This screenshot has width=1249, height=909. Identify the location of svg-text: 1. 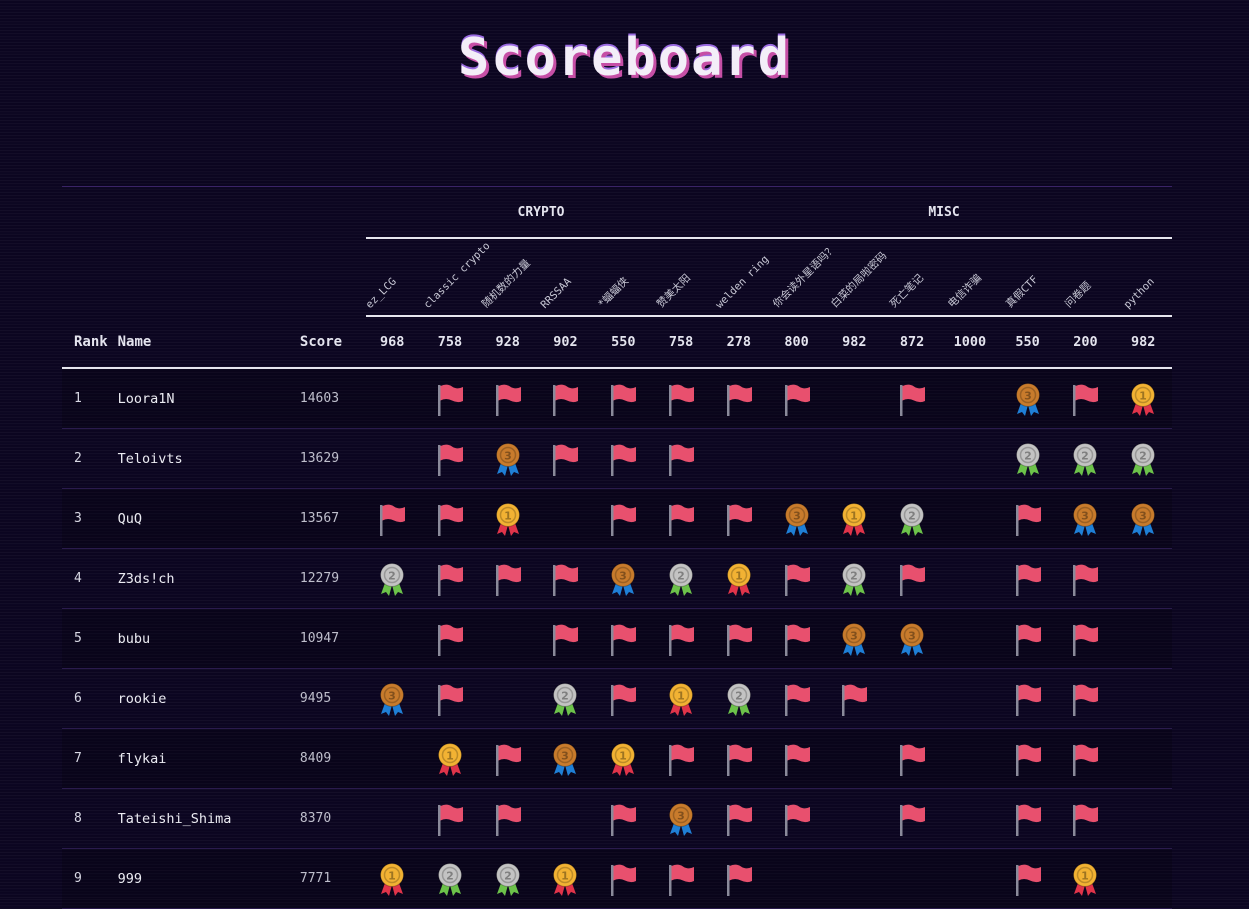
(739, 575).